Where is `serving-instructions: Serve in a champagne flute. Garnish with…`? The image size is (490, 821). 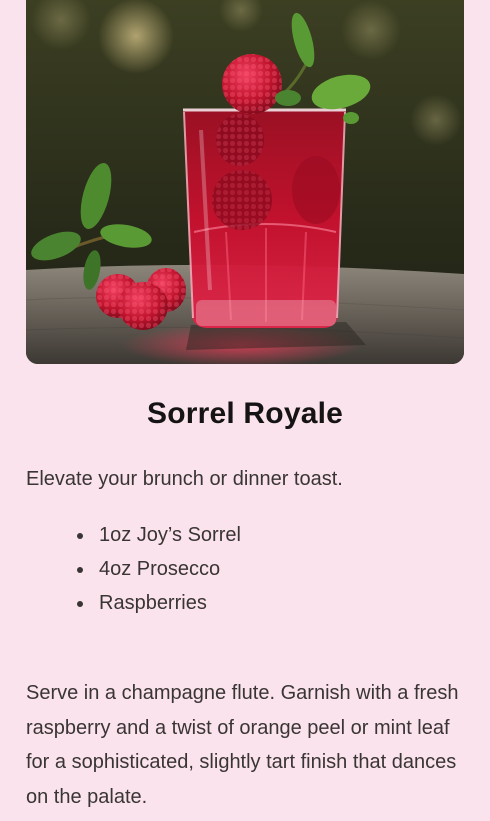
serving-instructions: Serve in a champagne flute. Garnish with… is located at coordinates (242, 745).